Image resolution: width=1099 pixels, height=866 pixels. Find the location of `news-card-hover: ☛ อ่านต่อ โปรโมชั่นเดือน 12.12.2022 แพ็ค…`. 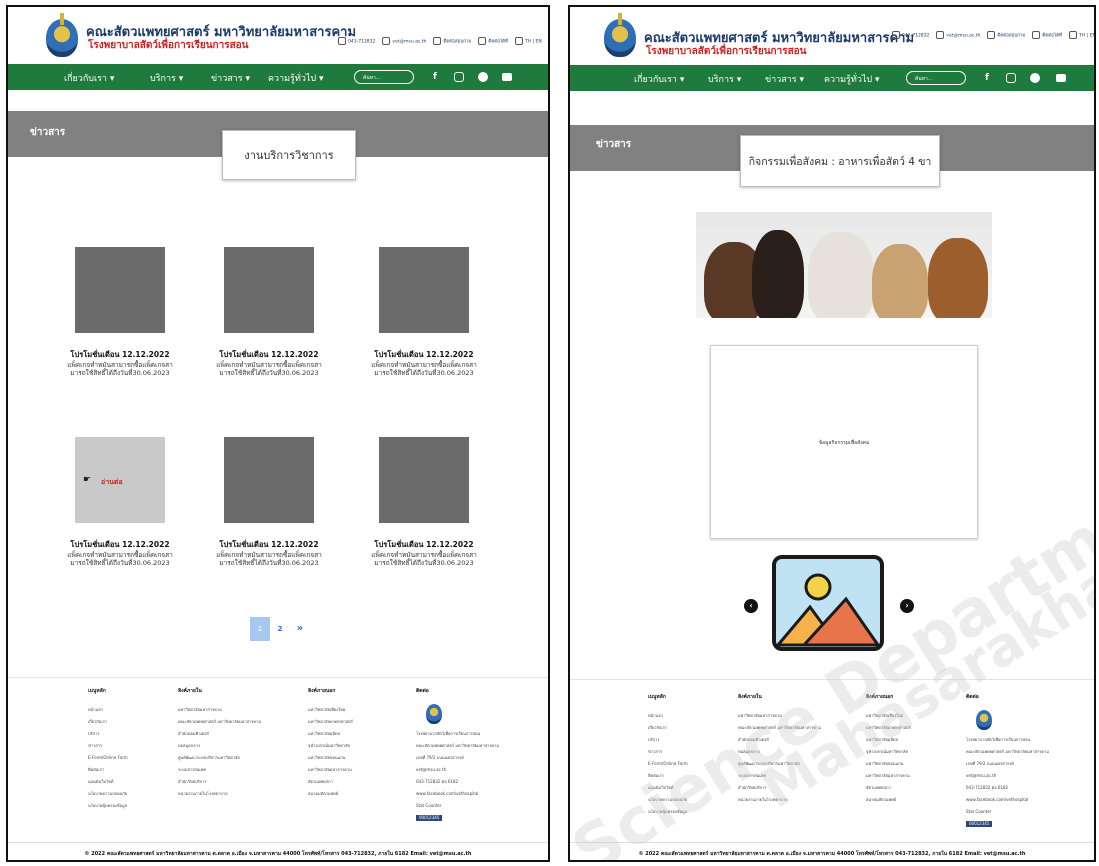

news-card-hover: ☛ อ่านต่อ โปรโมชั่นเดือน 12.12.2022 แพ็ค… is located at coordinates (120, 502).